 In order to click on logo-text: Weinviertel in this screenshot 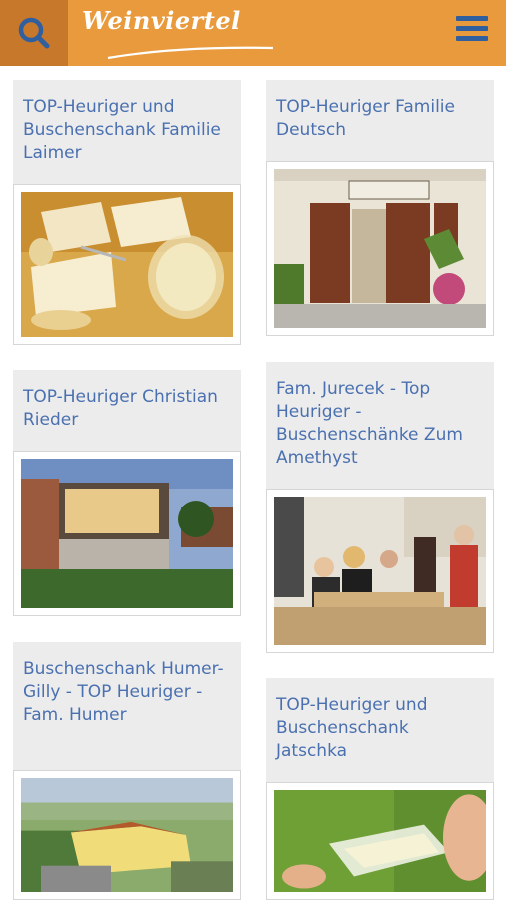, I will do `click(161, 20)`.